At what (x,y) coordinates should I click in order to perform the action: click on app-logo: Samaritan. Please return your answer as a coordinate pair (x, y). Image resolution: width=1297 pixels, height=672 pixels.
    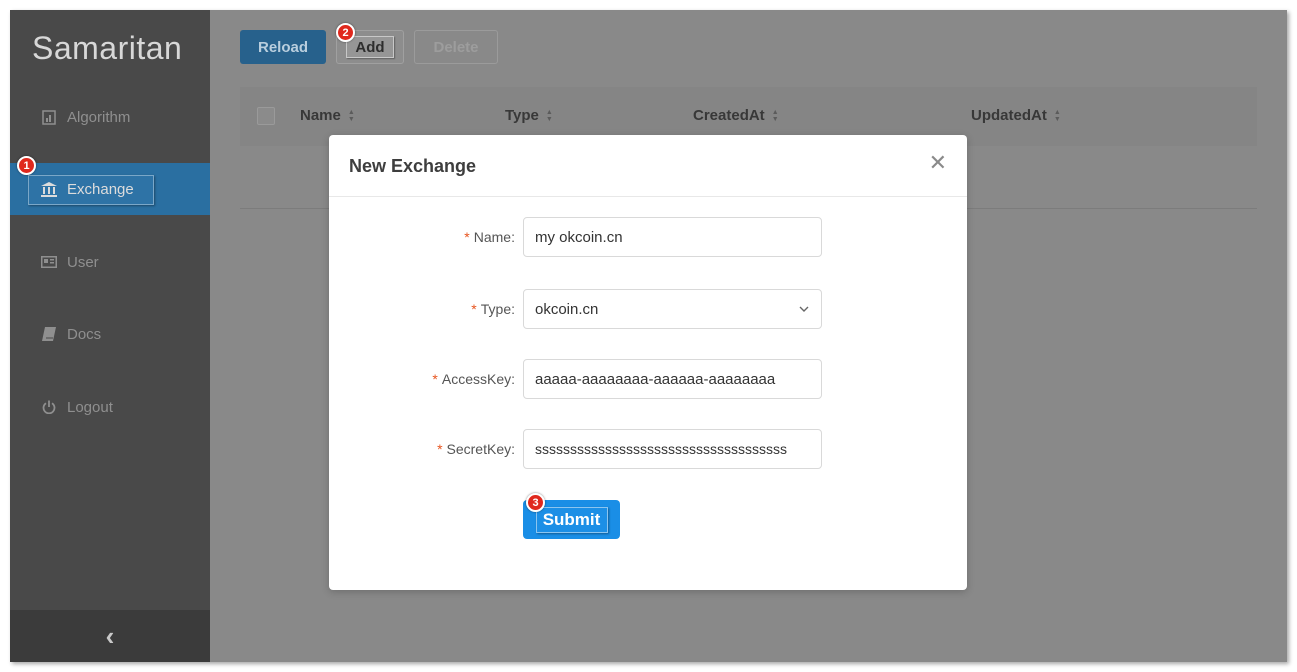
    Looking at the image, I should click on (107, 48).